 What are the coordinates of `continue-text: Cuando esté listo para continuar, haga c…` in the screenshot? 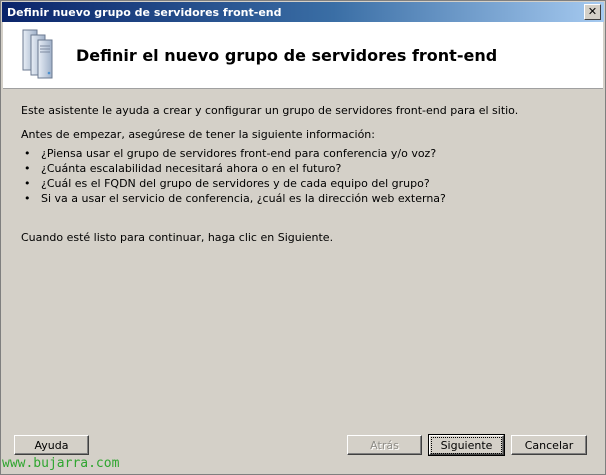 It's located at (177, 237).